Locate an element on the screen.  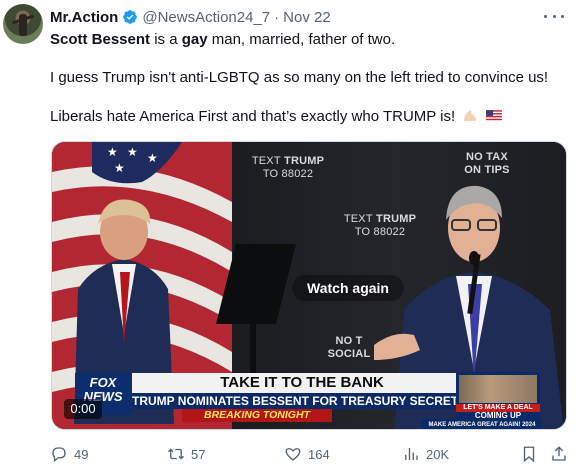
repost-icon is located at coordinates (176, 454).